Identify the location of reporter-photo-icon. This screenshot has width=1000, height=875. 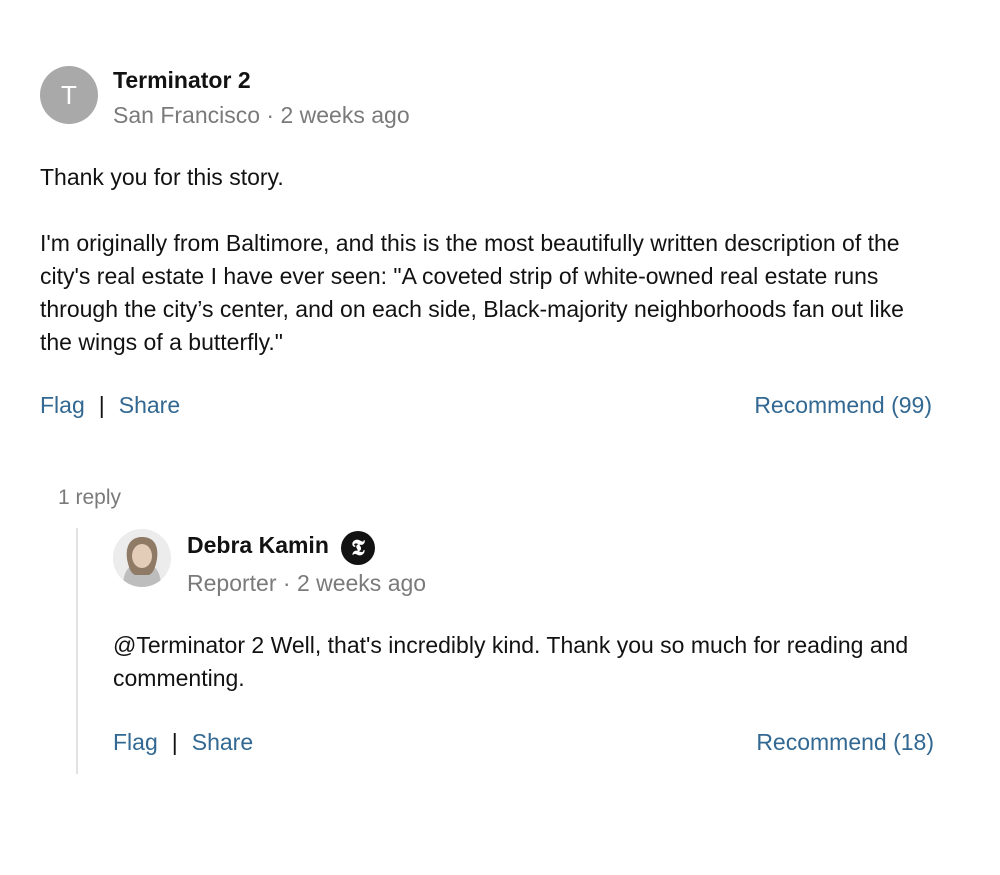
(142, 558).